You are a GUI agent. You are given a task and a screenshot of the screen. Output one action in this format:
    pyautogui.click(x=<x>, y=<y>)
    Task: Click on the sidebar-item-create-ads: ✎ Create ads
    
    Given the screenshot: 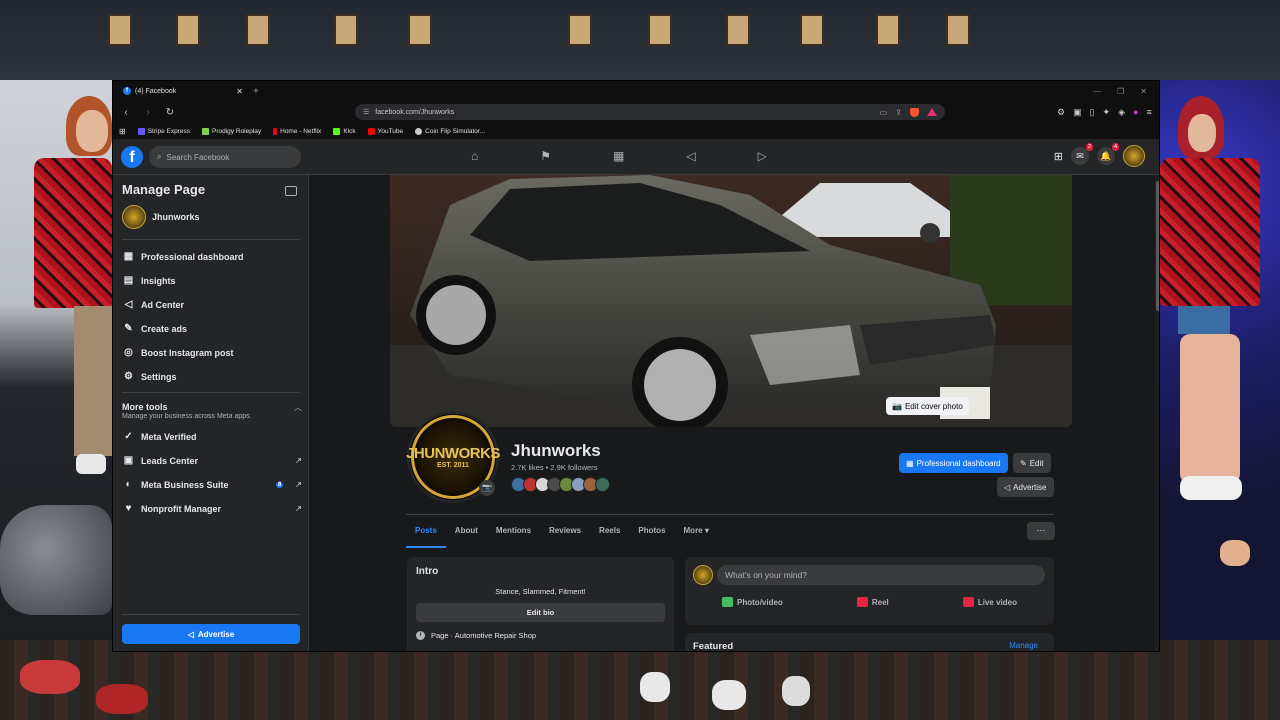 What is the action you would take?
    pyautogui.click(x=212, y=328)
    